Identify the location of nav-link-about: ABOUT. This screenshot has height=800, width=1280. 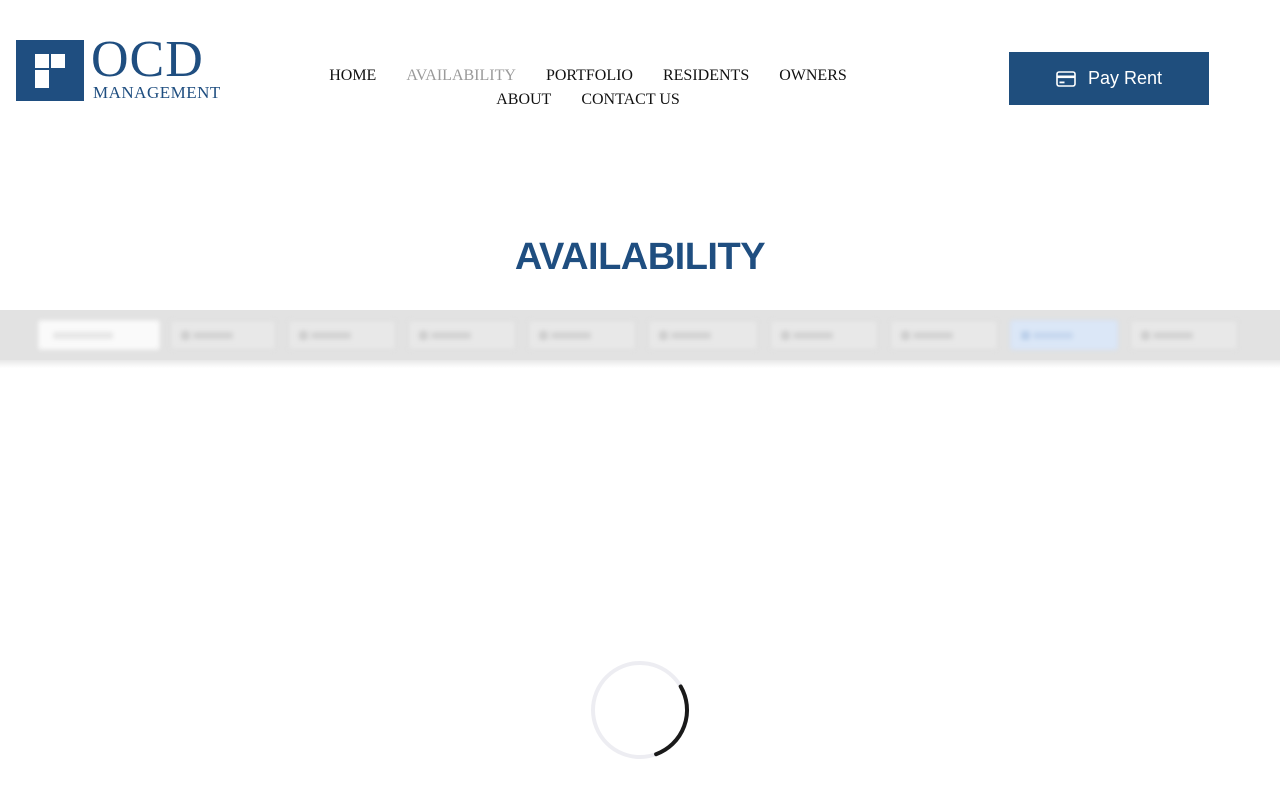
(523, 100).